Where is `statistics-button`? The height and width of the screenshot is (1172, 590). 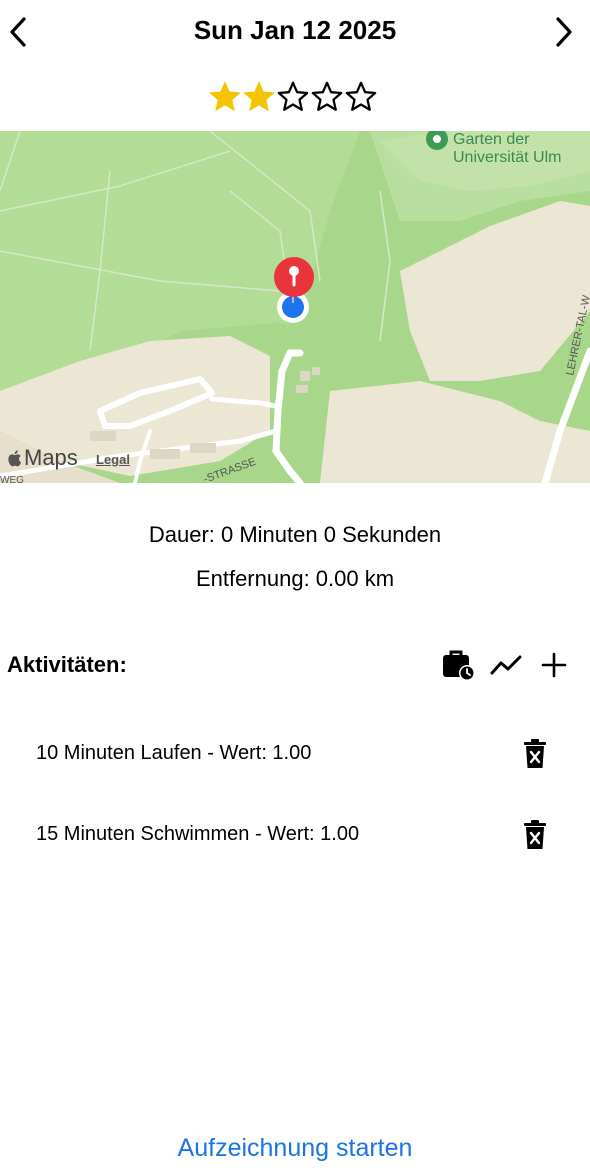
statistics-button is located at coordinates (506, 665).